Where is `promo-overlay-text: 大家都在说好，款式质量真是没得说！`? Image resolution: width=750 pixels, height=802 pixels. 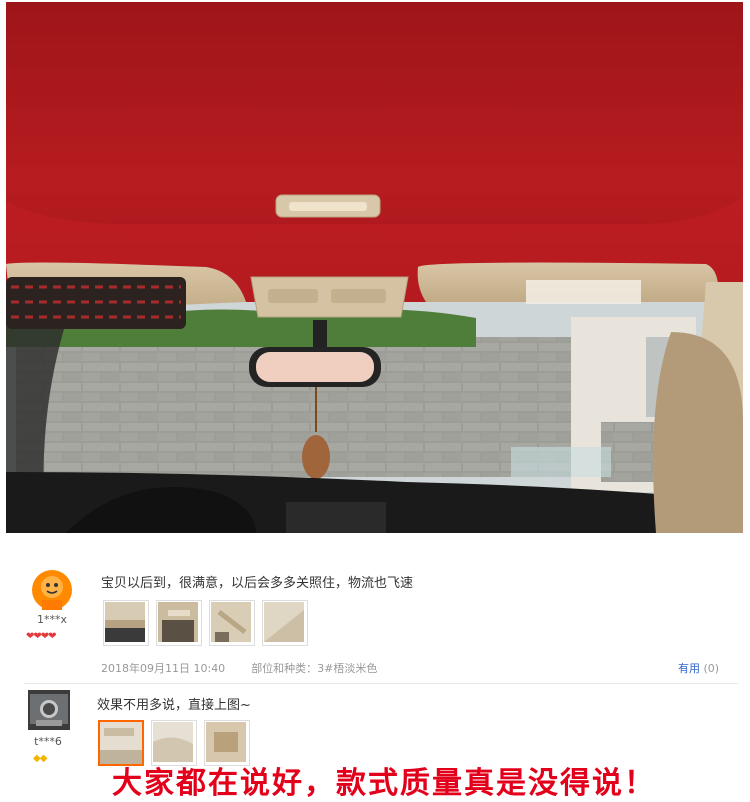 promo-overlay-text: 大家都在说好，款式质量真是没得说！ is located at coordinates (384, 783).